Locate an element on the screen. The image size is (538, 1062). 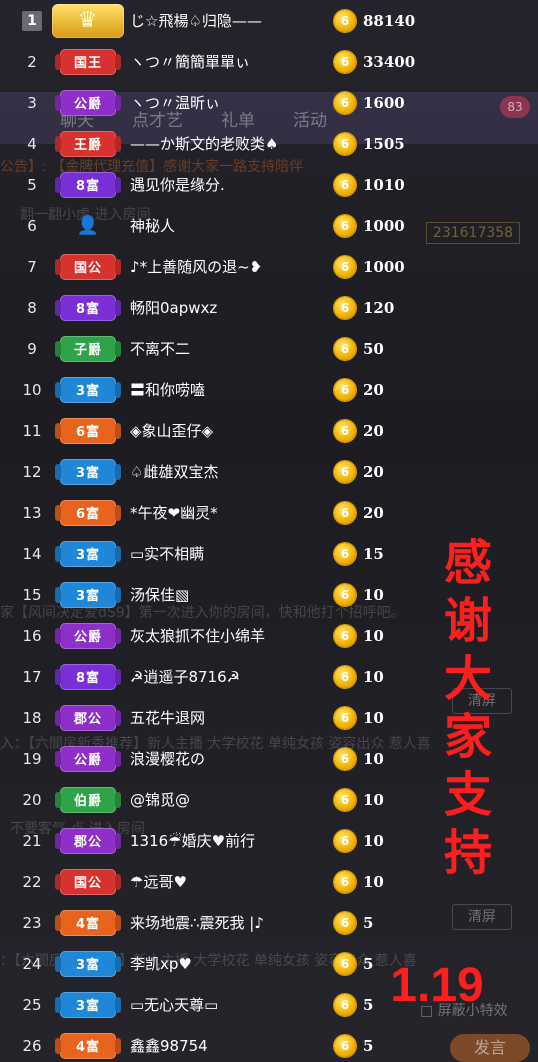
ranking-row: 7 国公 ♪*上善随风の退~❥ 6 1000 is located at coordinates (224, 266).